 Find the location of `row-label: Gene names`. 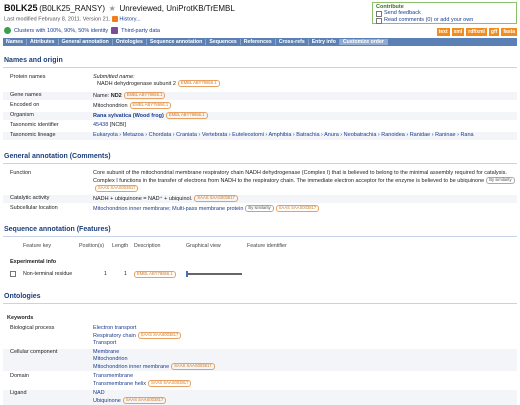

row-label: Gene names is located at coordinates (26, 95).